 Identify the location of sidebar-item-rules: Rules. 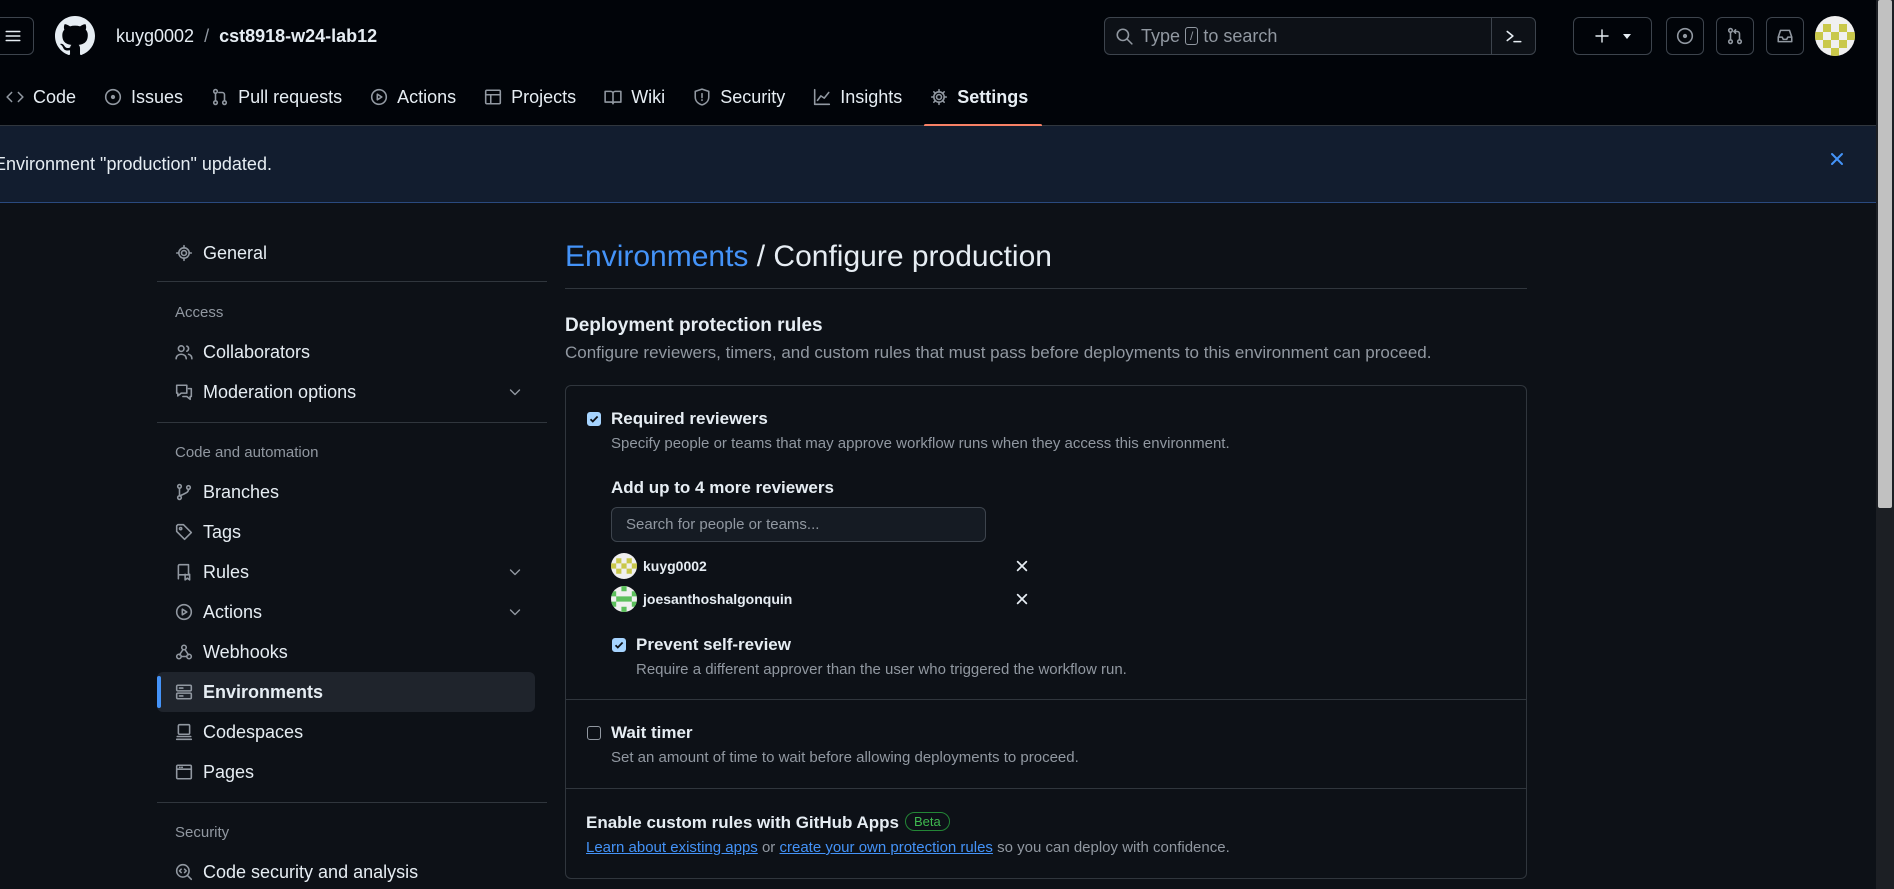
(346, 572).